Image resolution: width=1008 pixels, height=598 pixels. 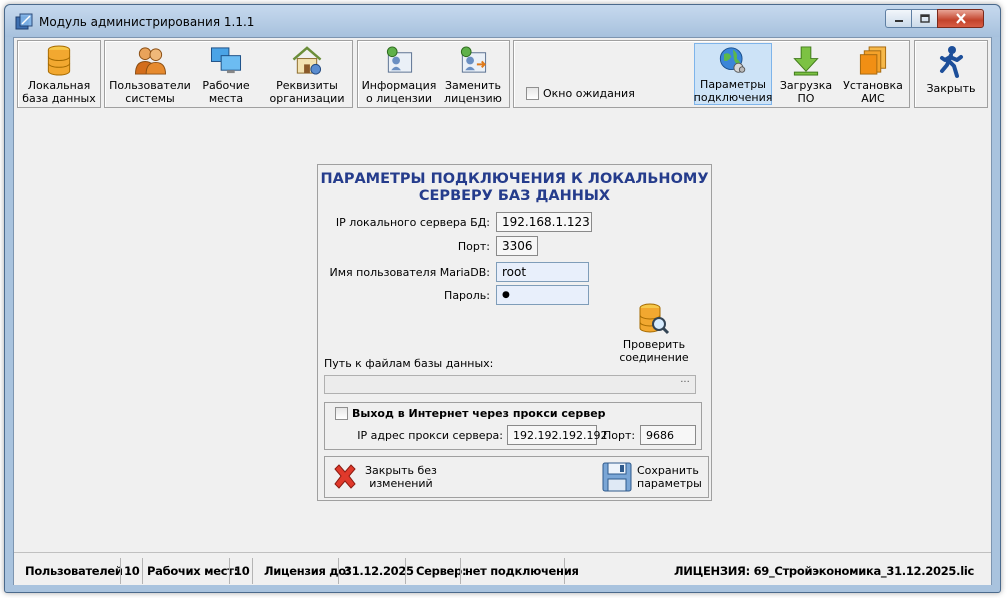 What do you see at coordinates (514, 179) in the screenshot?
I see `panel-title-line1: ПАРАМЕТРЫ ПОДКЛЮЧЕНИЯ К ЛОКАЛЬНОМУ` at bounding box center [514, 179].